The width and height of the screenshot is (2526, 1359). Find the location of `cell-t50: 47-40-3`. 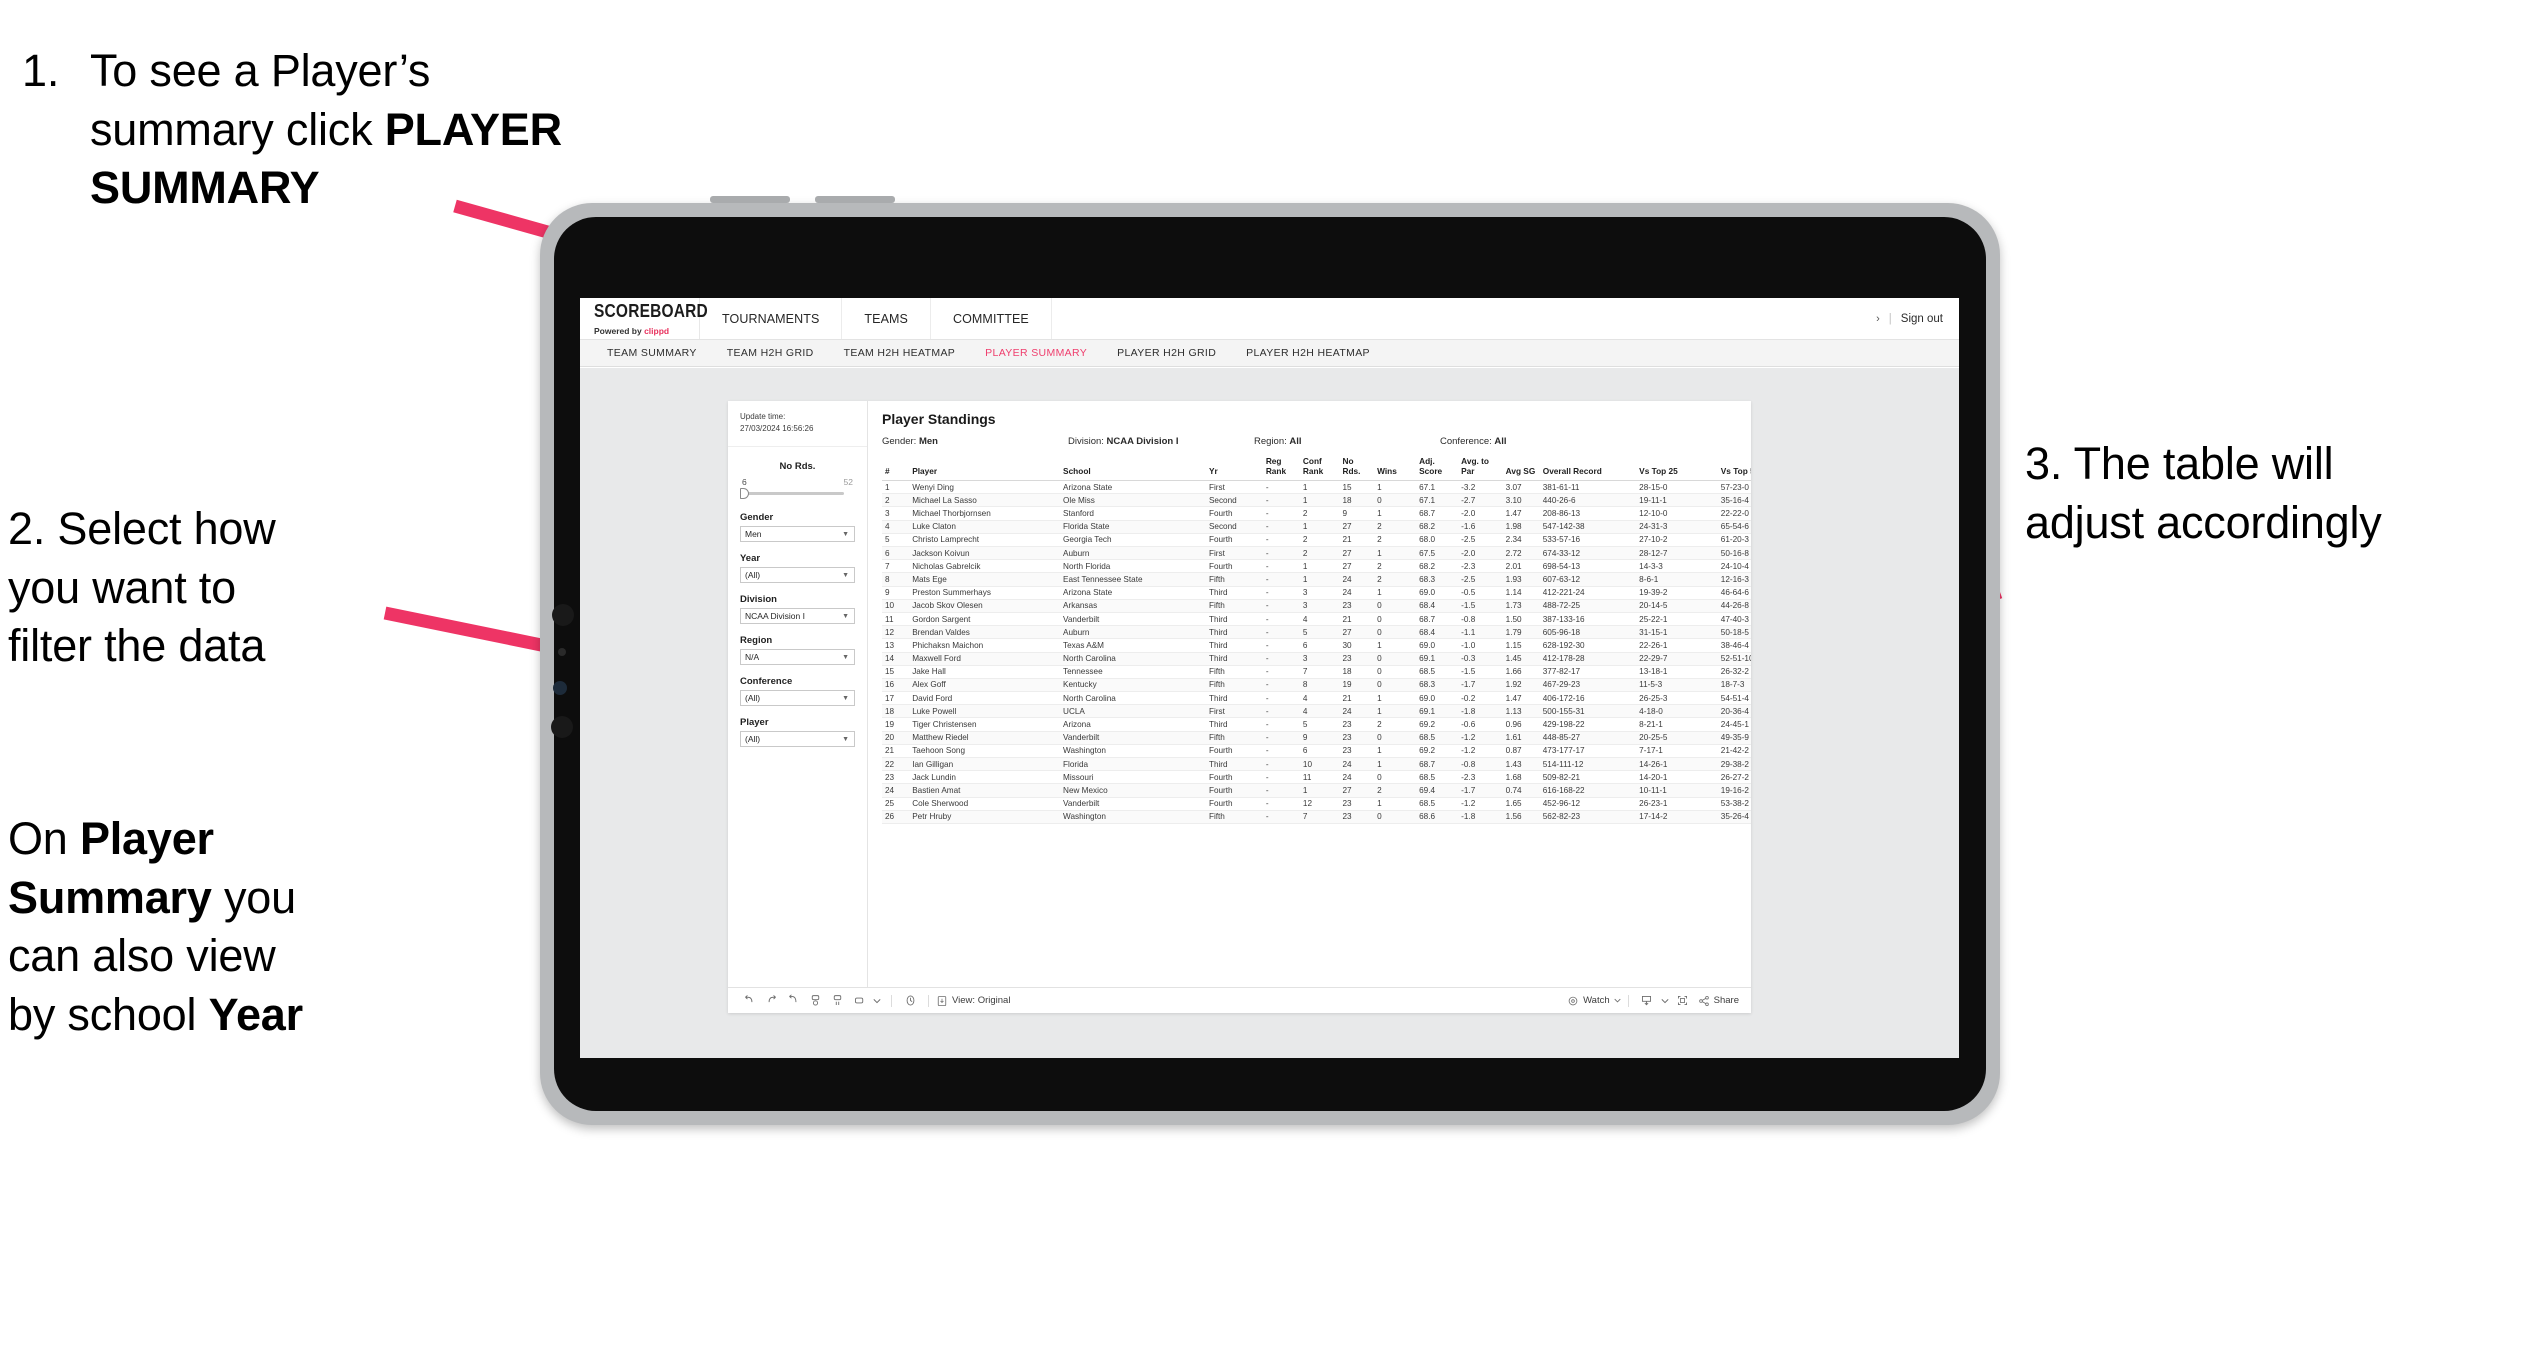

cell-t50: 47-40-3 is located at coordinates (1734, 619).